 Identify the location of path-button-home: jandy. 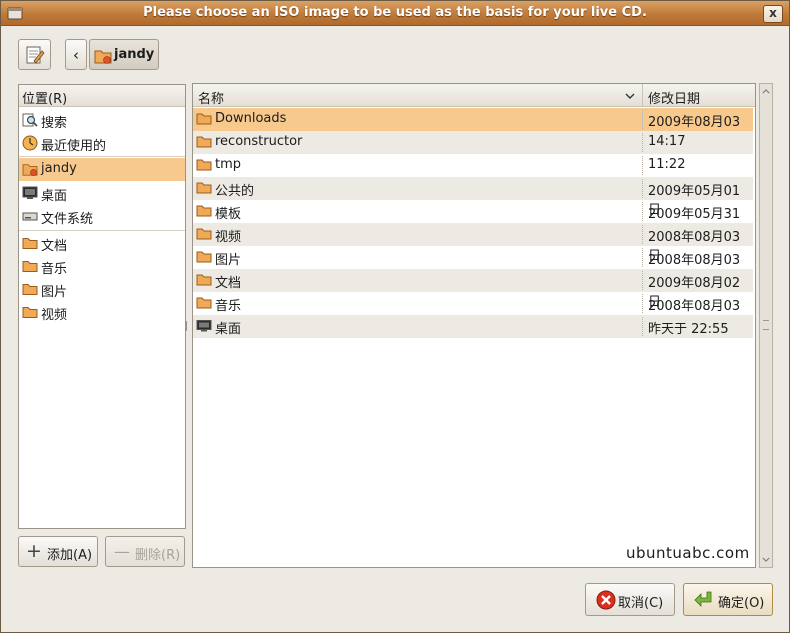
(124, 54).